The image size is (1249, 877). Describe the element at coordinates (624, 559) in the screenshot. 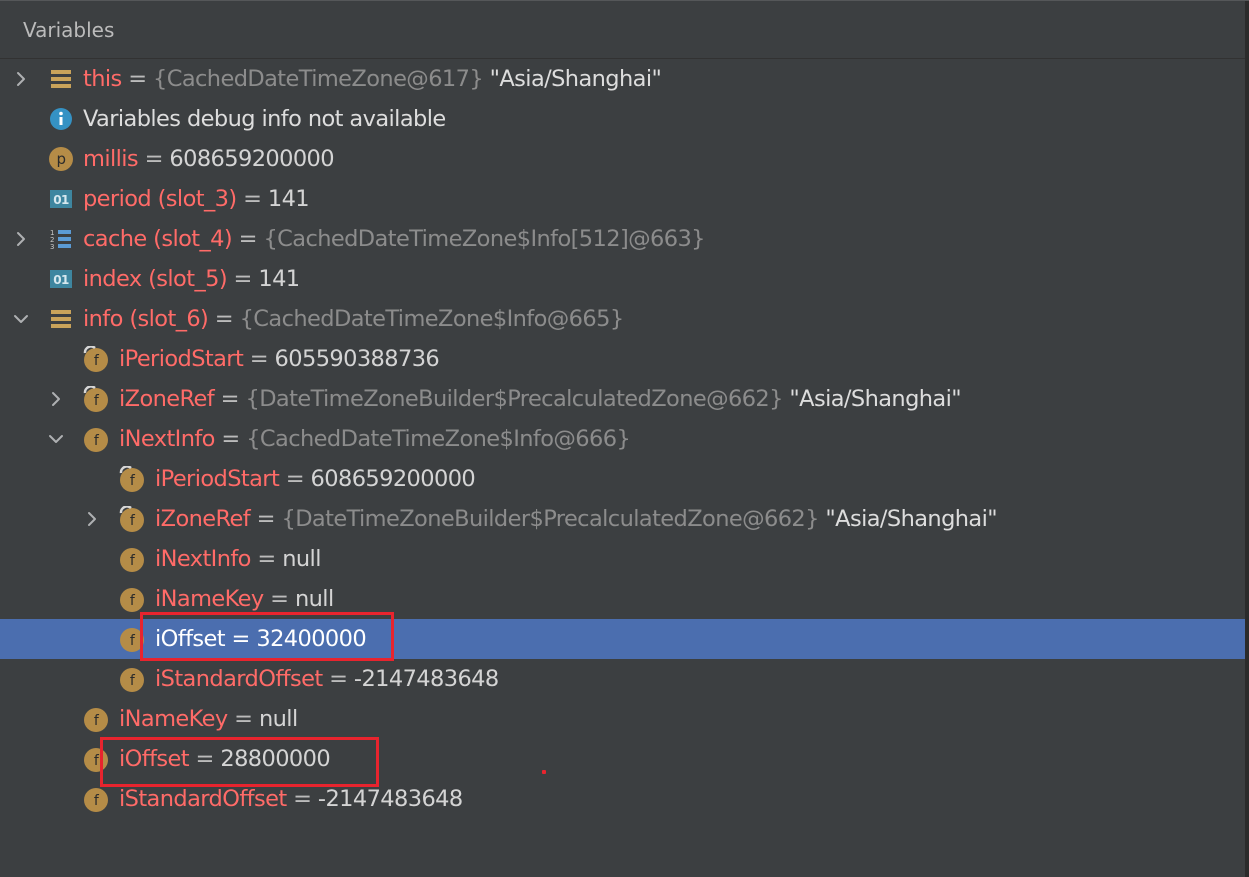

I see `variable-row: f iNextInfo = null` at that location.